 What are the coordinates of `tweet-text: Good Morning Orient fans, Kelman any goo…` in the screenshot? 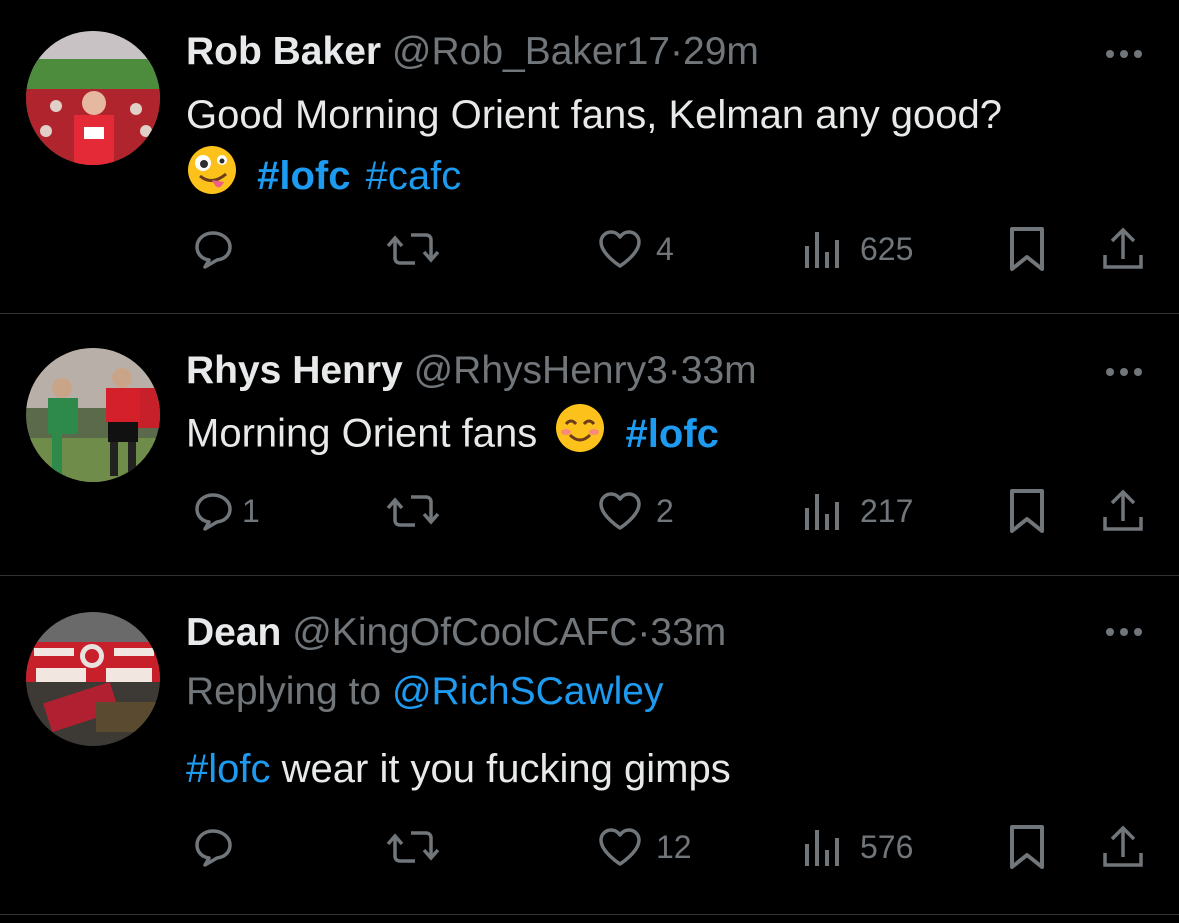 It's located at (594, 115).